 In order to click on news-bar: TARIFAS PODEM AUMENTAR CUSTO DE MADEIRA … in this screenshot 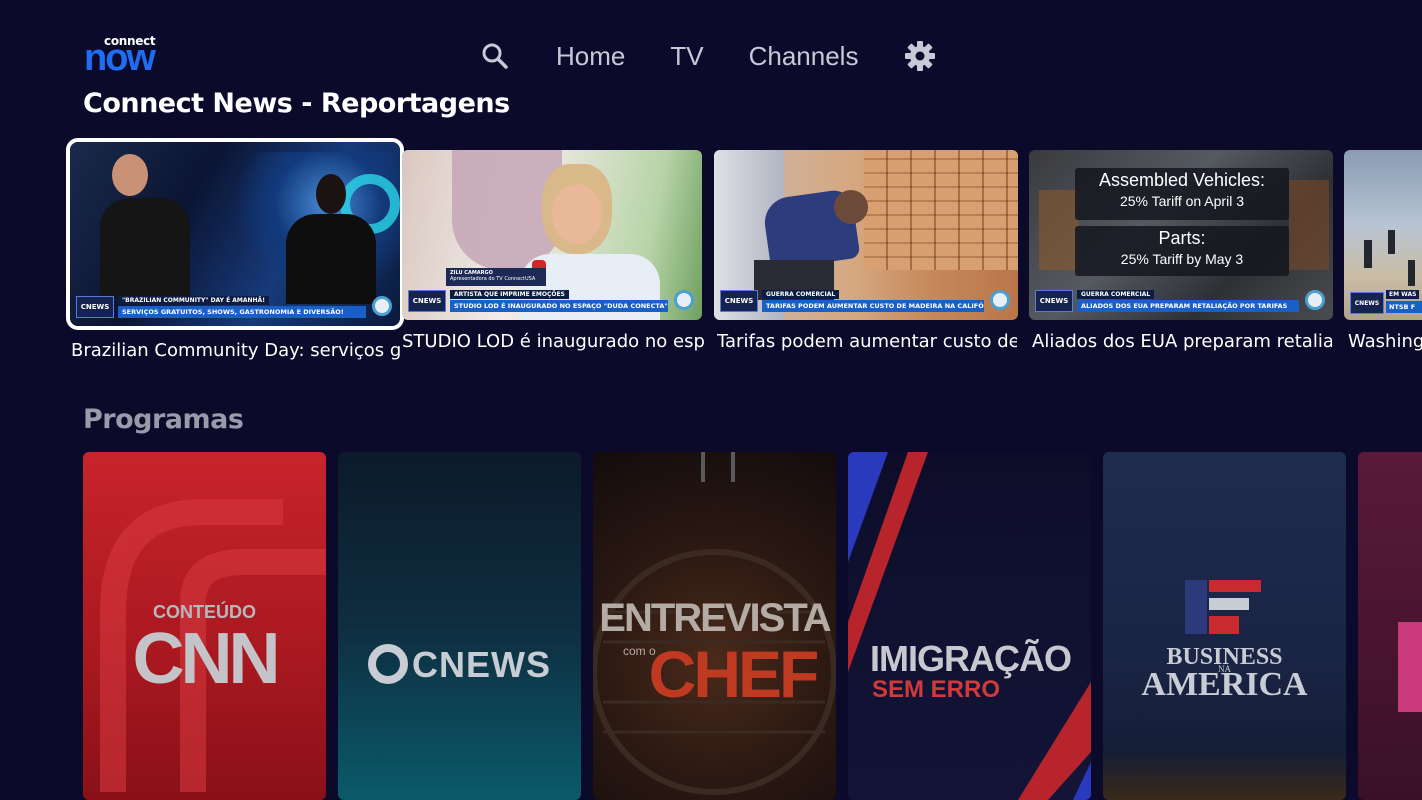, I will do `click(873, 306)`.